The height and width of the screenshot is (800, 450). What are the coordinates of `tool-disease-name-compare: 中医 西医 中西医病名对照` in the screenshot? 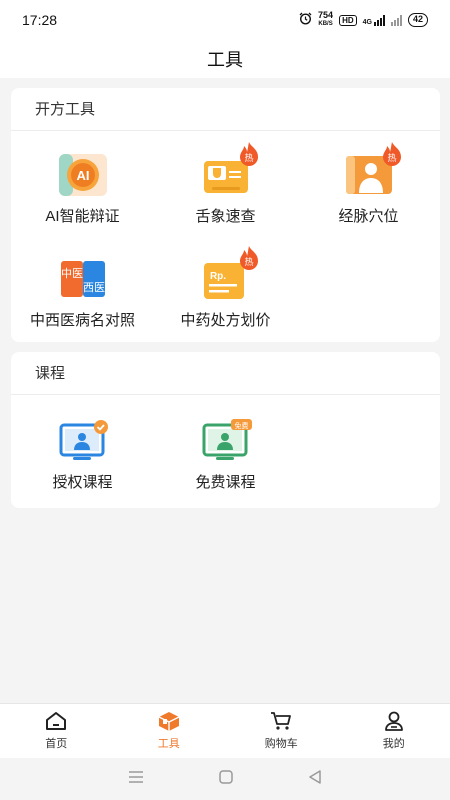 It's located at (82, 293).